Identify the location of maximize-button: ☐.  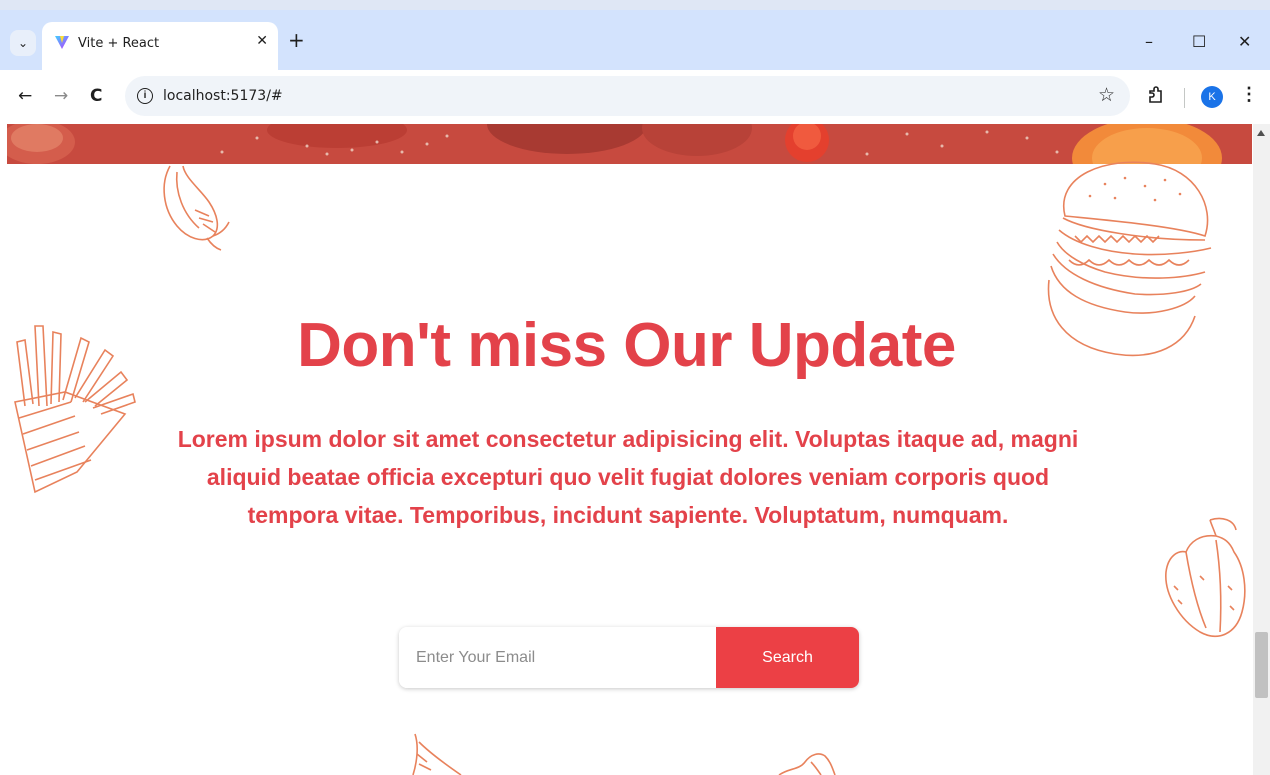
(1199, 41).